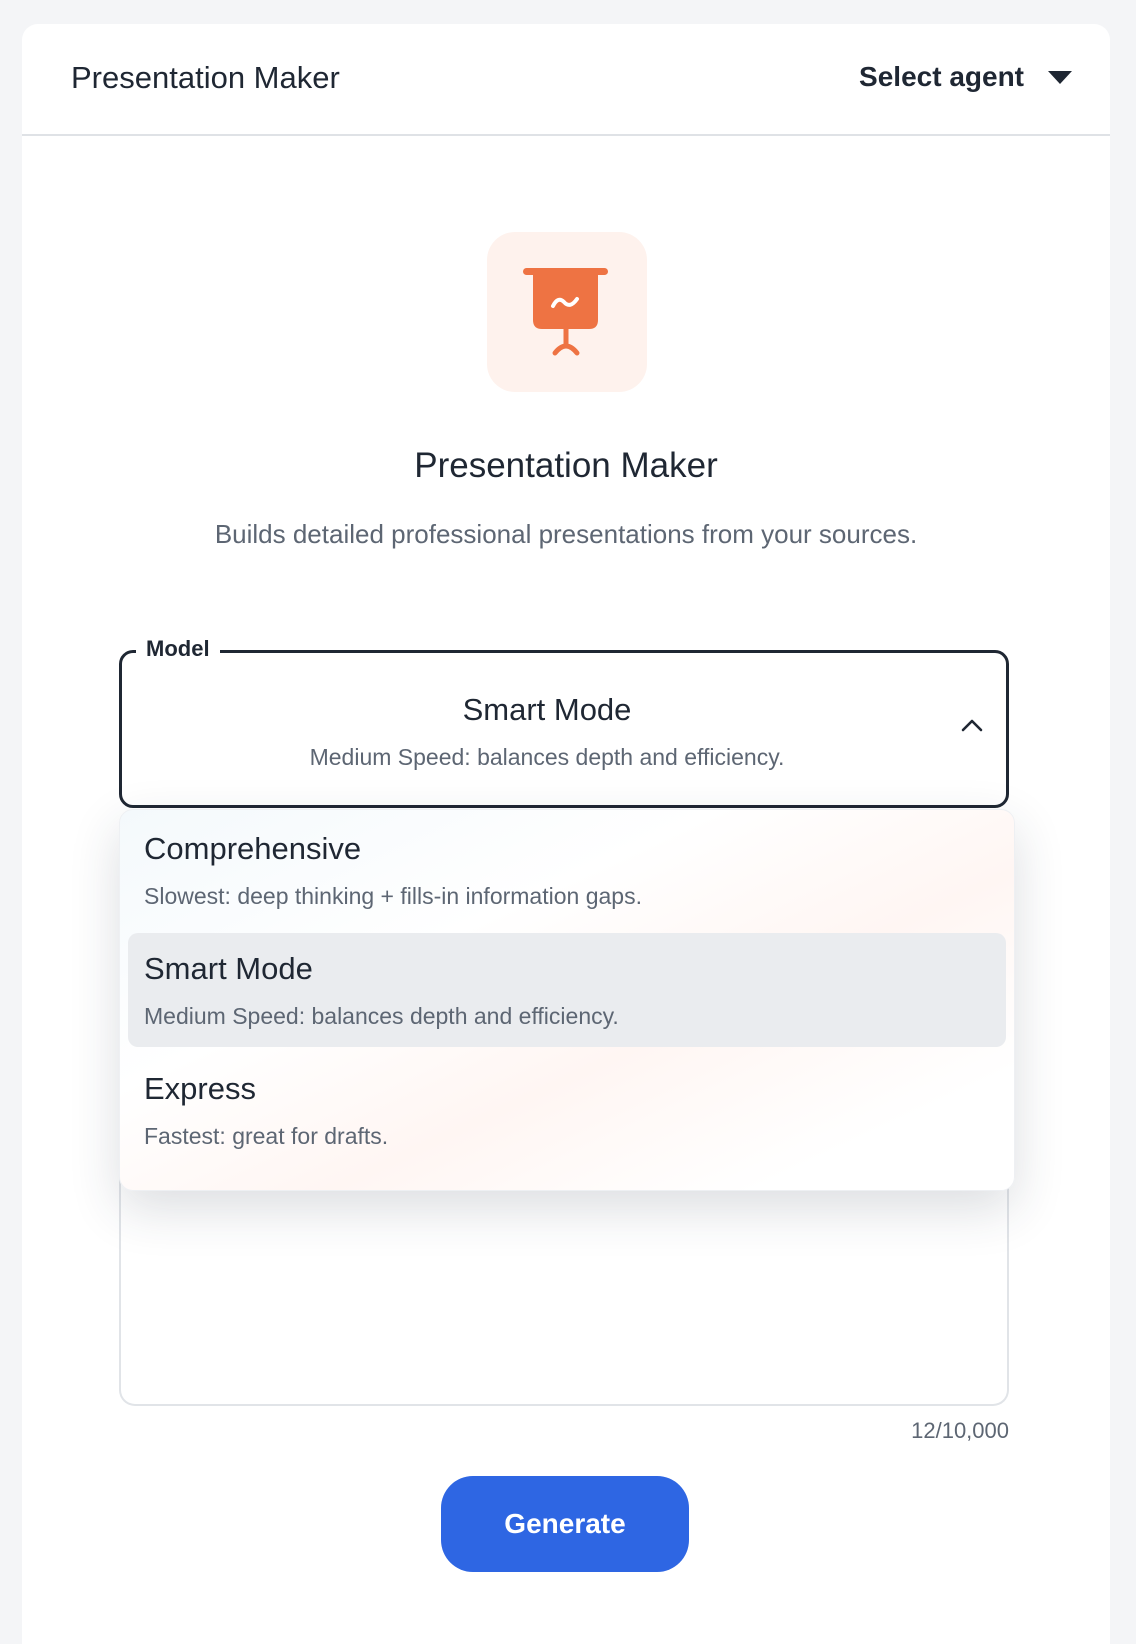 The width and height of the screenshot is (1136, 1644). Describe the element at coordinates (228, 968) in the screenshot. I see `model-option-title: Smart Mode` at that location.